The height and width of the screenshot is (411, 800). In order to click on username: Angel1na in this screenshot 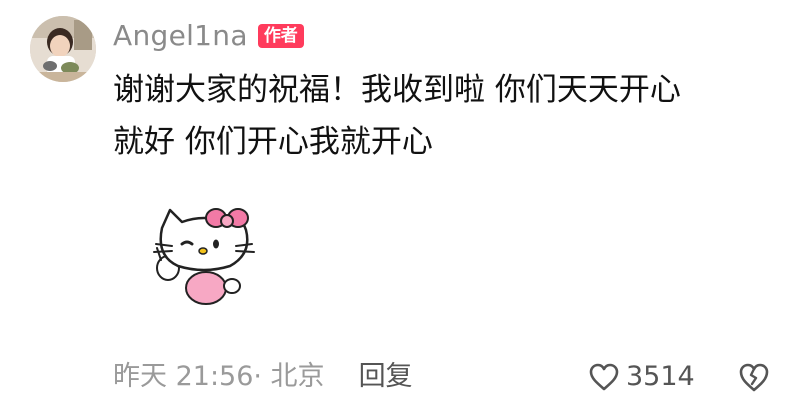, I will do `click(180, 36)`.